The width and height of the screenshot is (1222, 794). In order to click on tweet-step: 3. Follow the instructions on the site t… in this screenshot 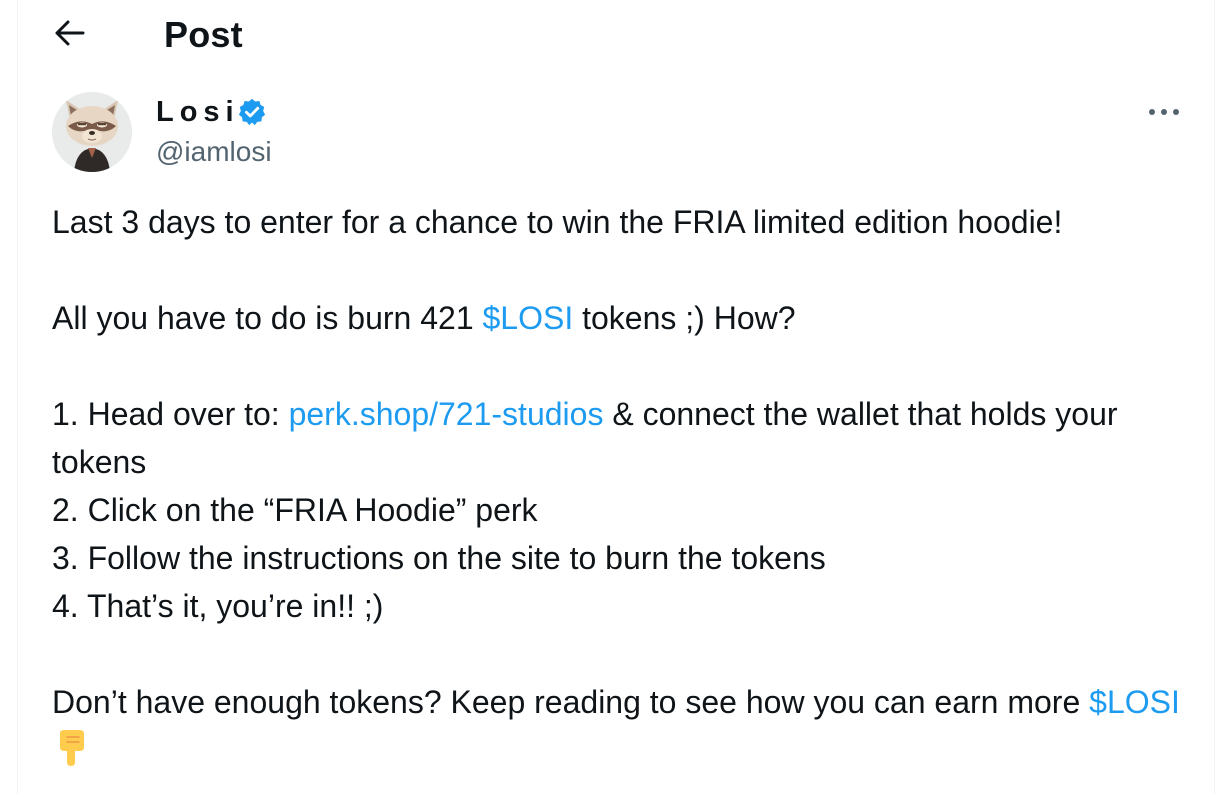, I will do `click(439, 558)`.